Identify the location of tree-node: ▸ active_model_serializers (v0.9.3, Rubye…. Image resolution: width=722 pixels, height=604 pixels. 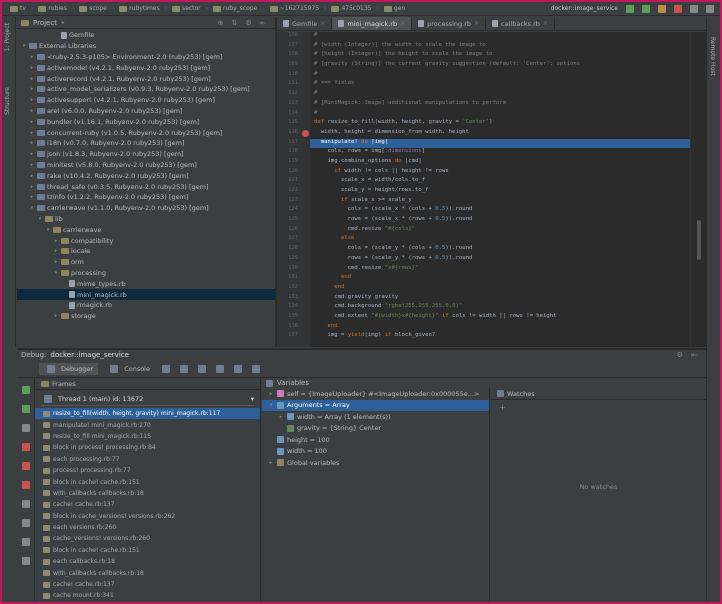
(146, 89).